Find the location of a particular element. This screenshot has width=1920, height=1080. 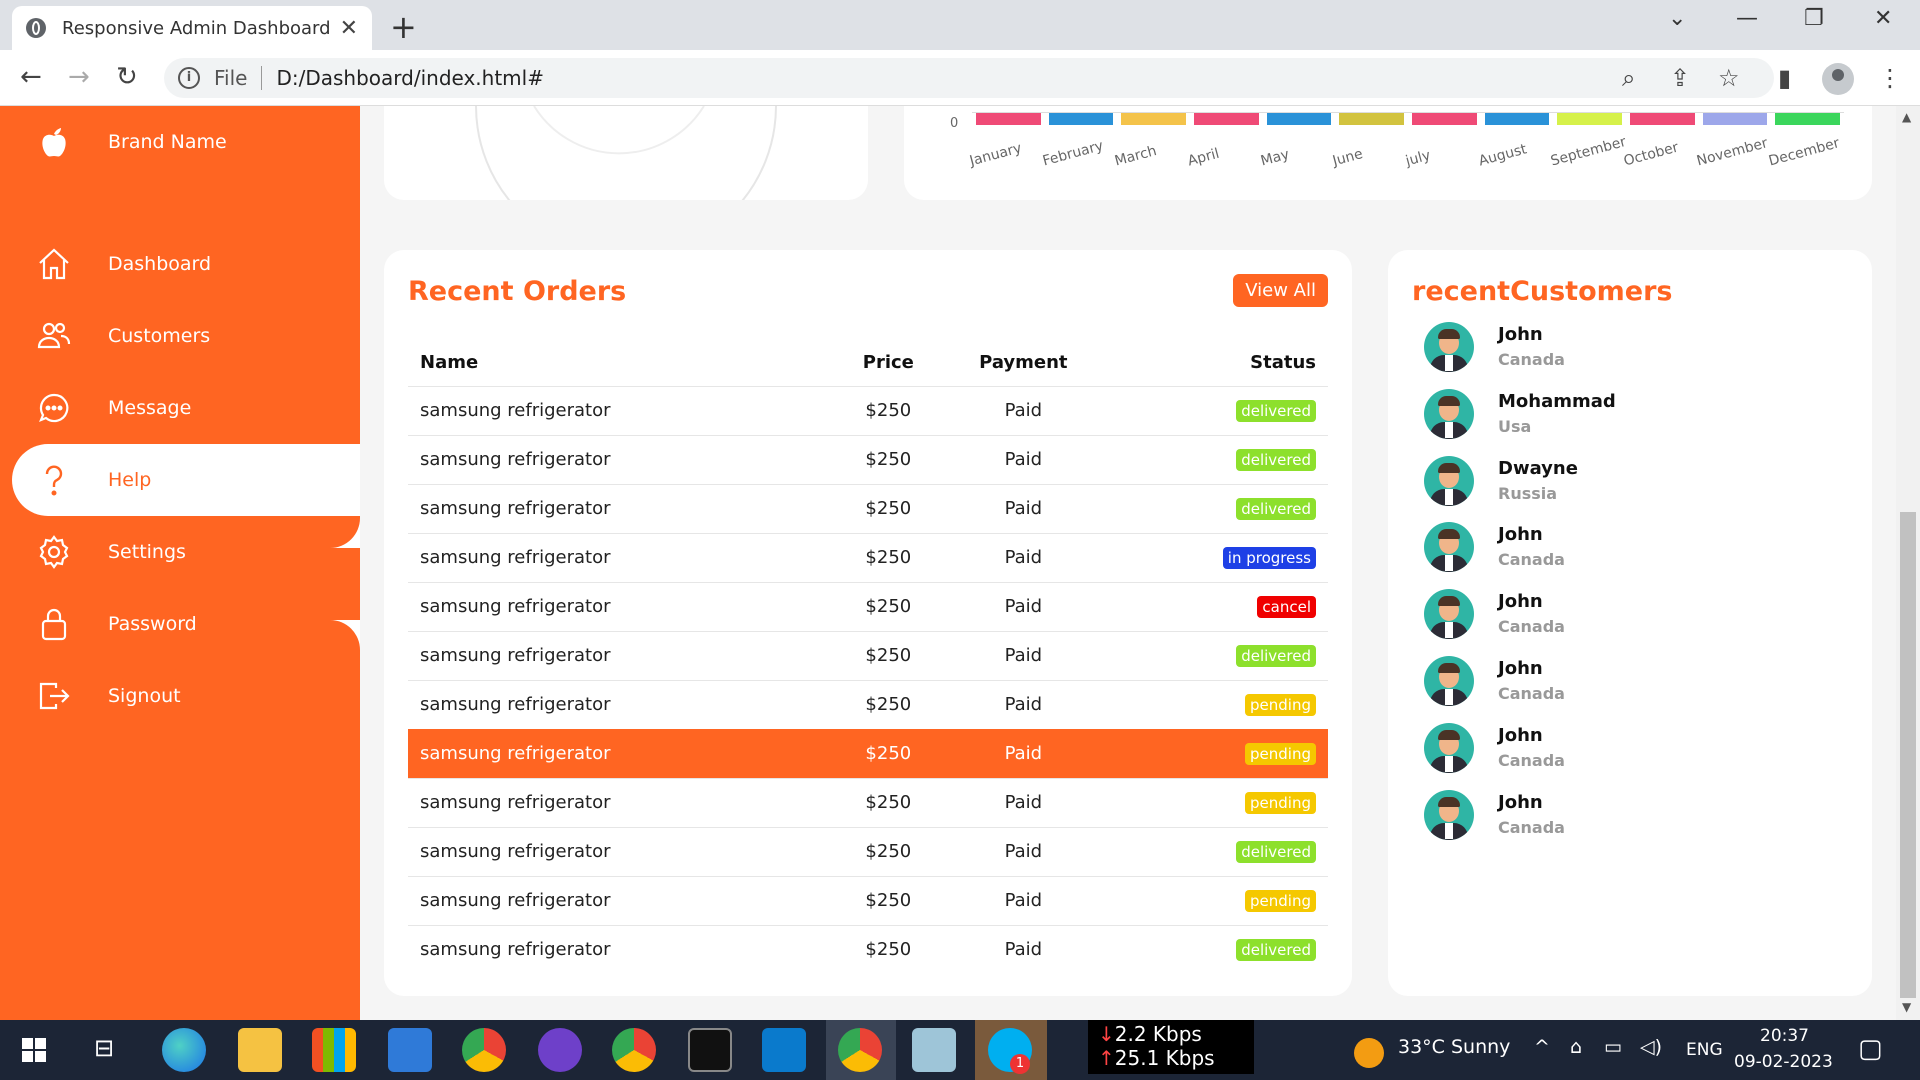

status-badge: delivered is located at coordinates (1276, 410).